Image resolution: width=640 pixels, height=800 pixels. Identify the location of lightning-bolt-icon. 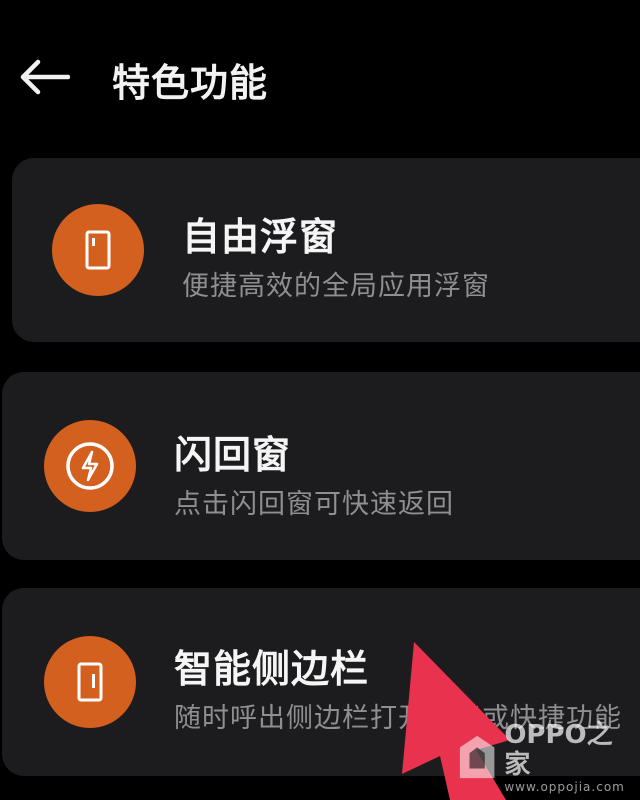
(90, 466).